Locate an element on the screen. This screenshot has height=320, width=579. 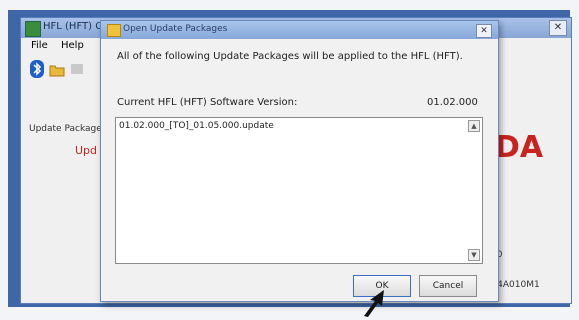
dialog-titlebar: Open Update Packages ✕ is located at coordinates (299, 30).